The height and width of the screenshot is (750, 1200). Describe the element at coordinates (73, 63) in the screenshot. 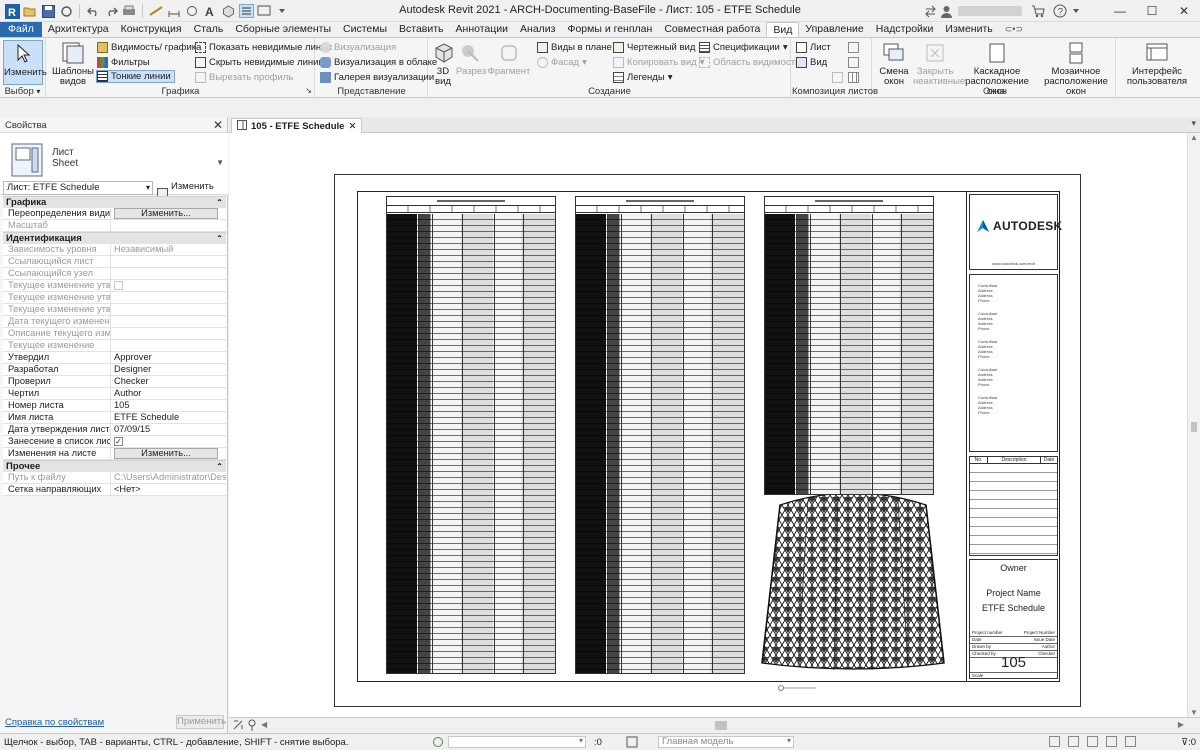

I see `view-templates-button: Шаблоны видов` at that location.